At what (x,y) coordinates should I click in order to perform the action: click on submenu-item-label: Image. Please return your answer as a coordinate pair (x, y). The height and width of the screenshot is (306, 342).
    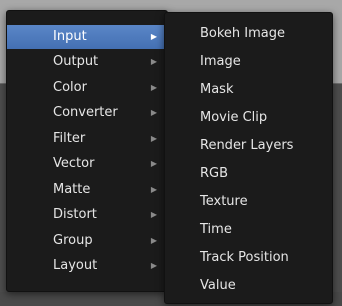
    Looking at the image, I should click on (220, 61).